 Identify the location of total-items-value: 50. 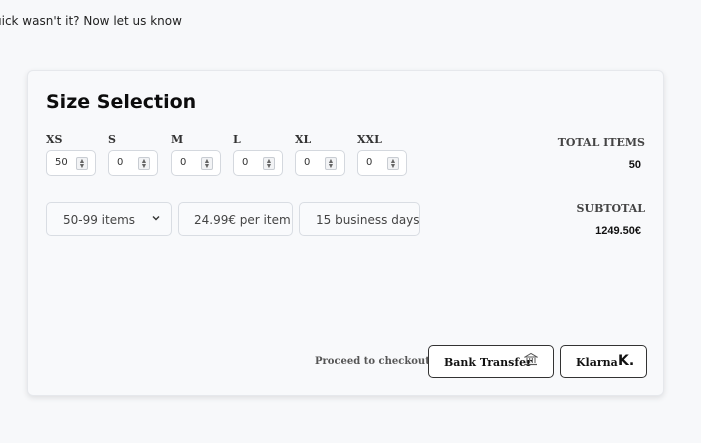
(634, 165).